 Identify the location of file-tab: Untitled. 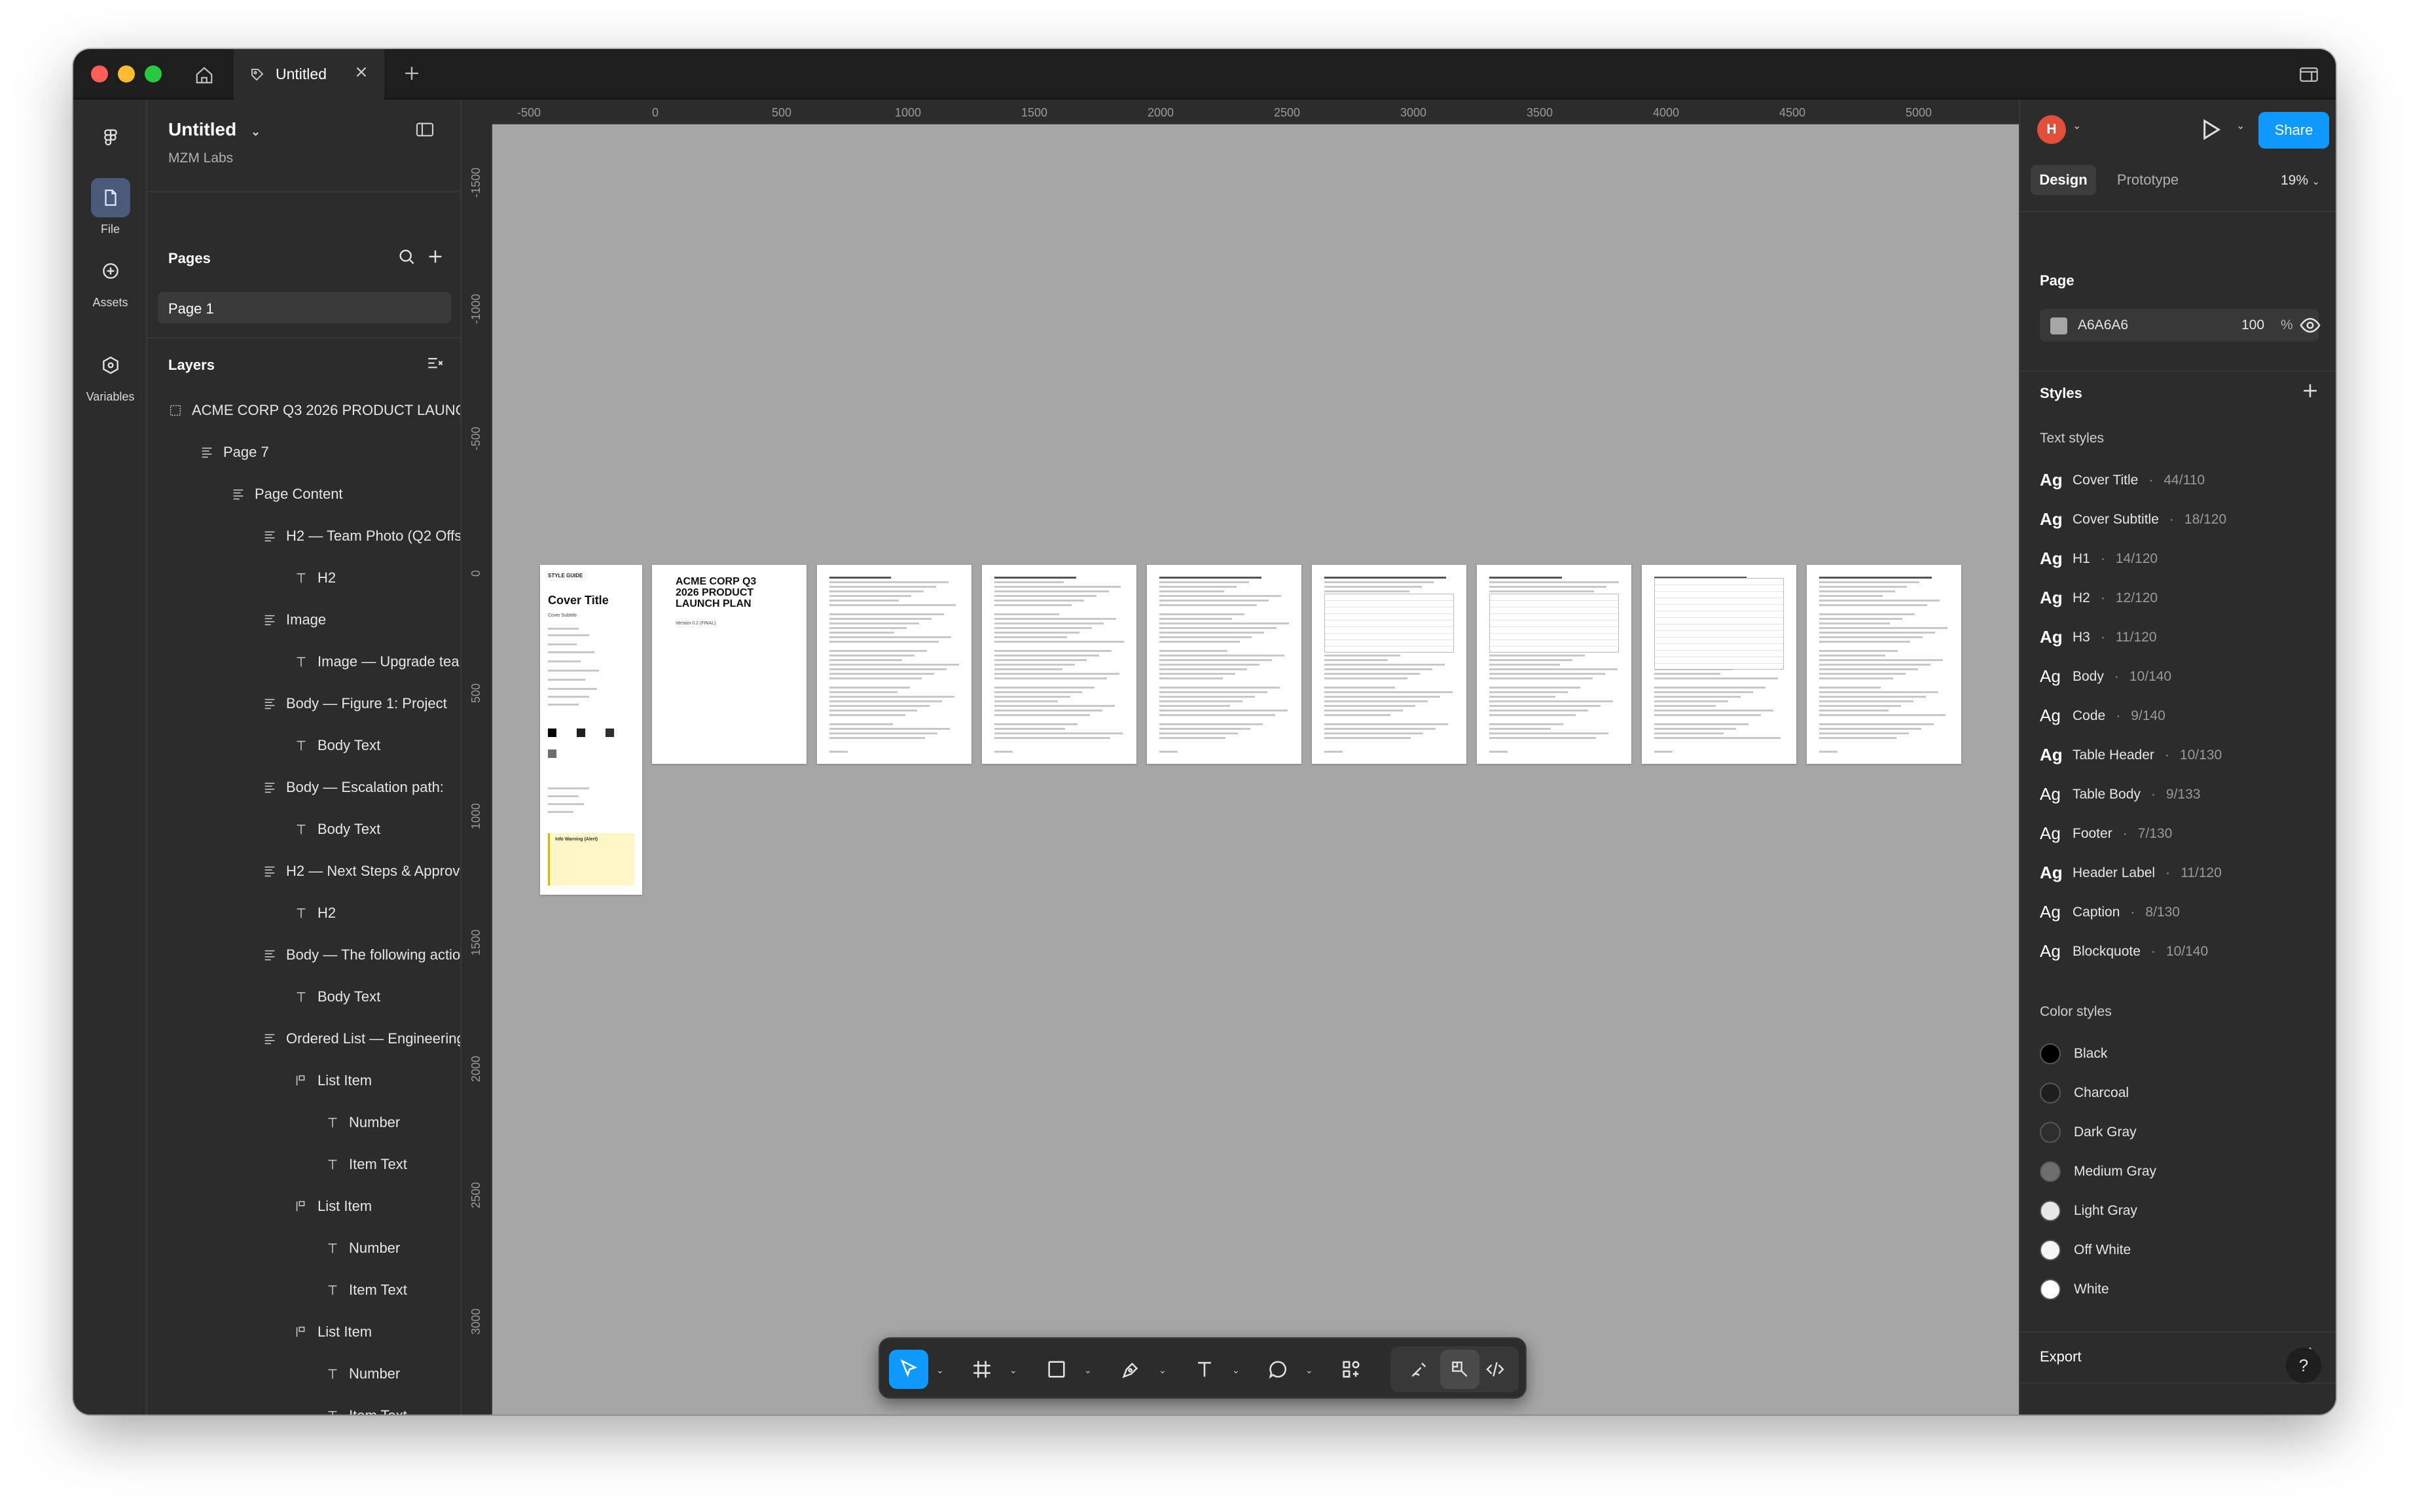
(309, 74).